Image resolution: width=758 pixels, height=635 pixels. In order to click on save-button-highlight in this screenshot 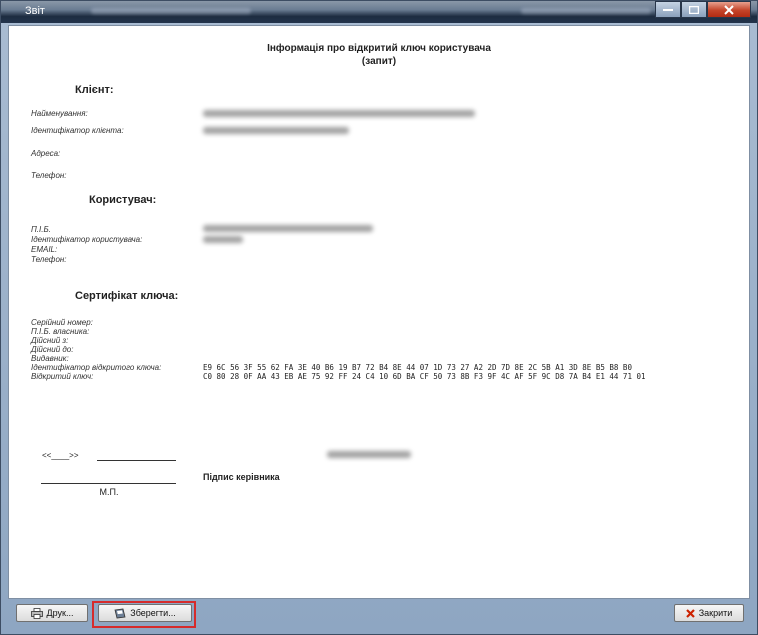, I will do `click(144, 614)`.